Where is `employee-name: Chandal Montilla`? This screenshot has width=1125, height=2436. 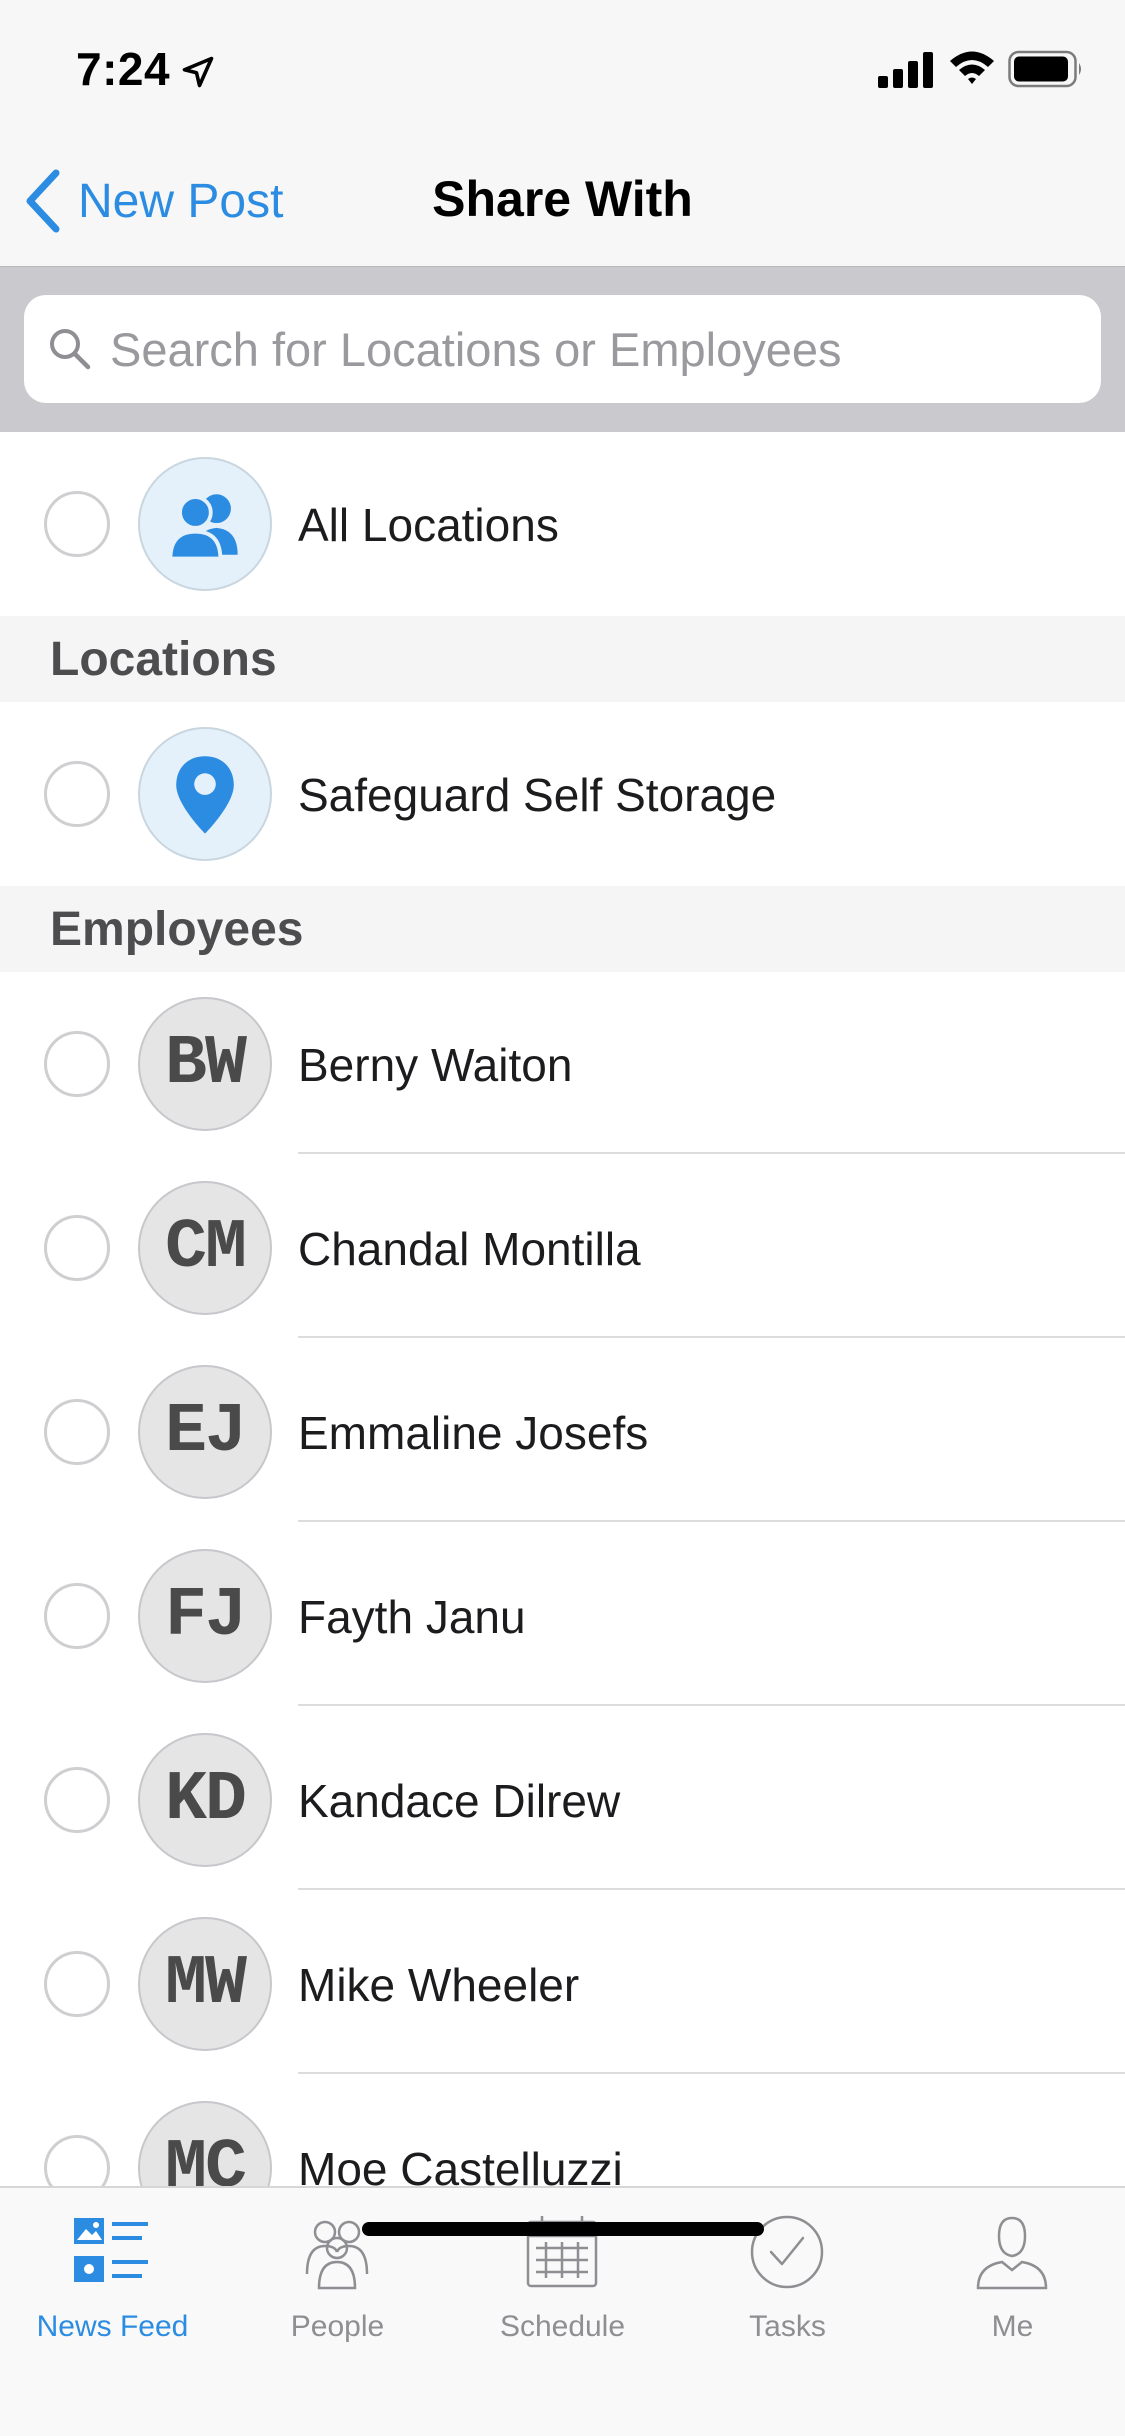 employee-name: Chandal Montilla is located at coordinates (469, 1249).